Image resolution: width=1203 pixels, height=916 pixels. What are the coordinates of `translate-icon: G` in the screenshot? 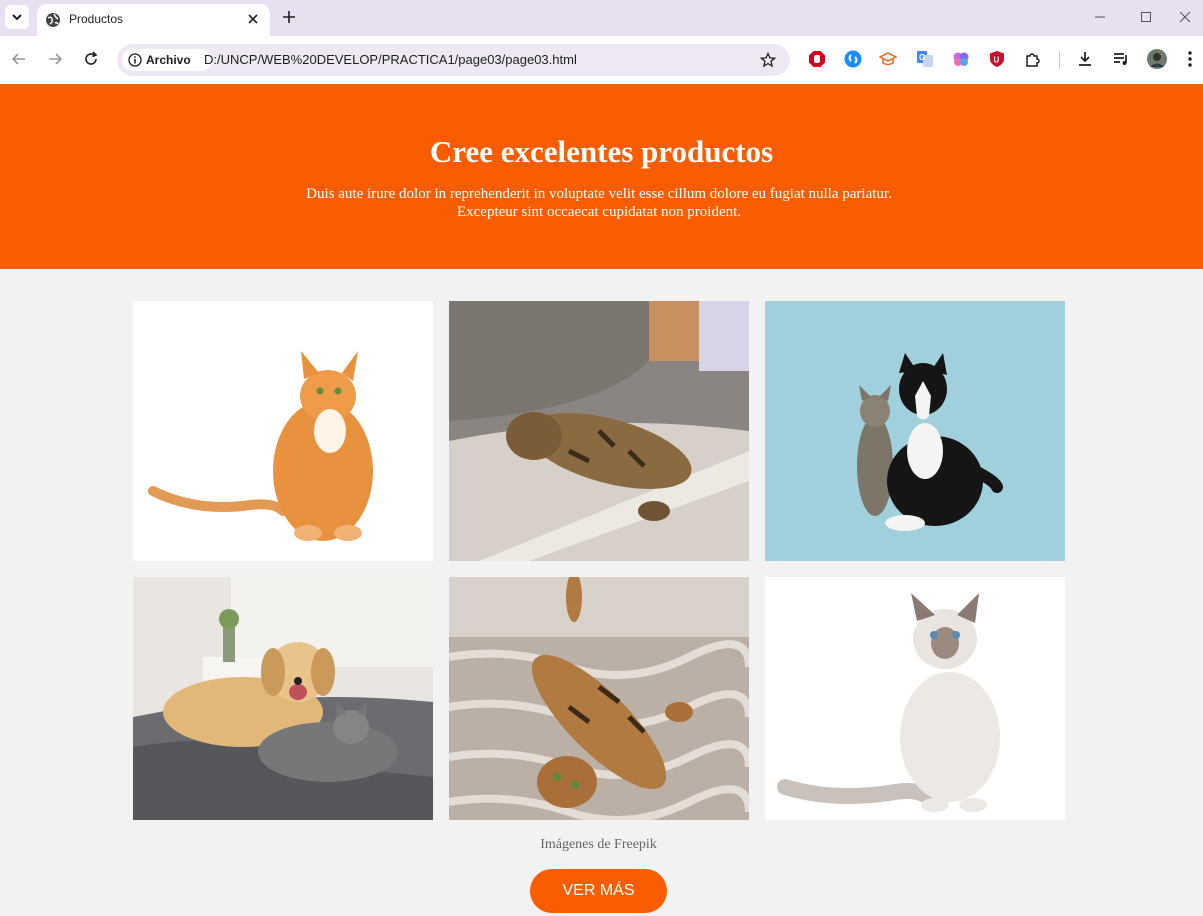 It's located at (925, 59).